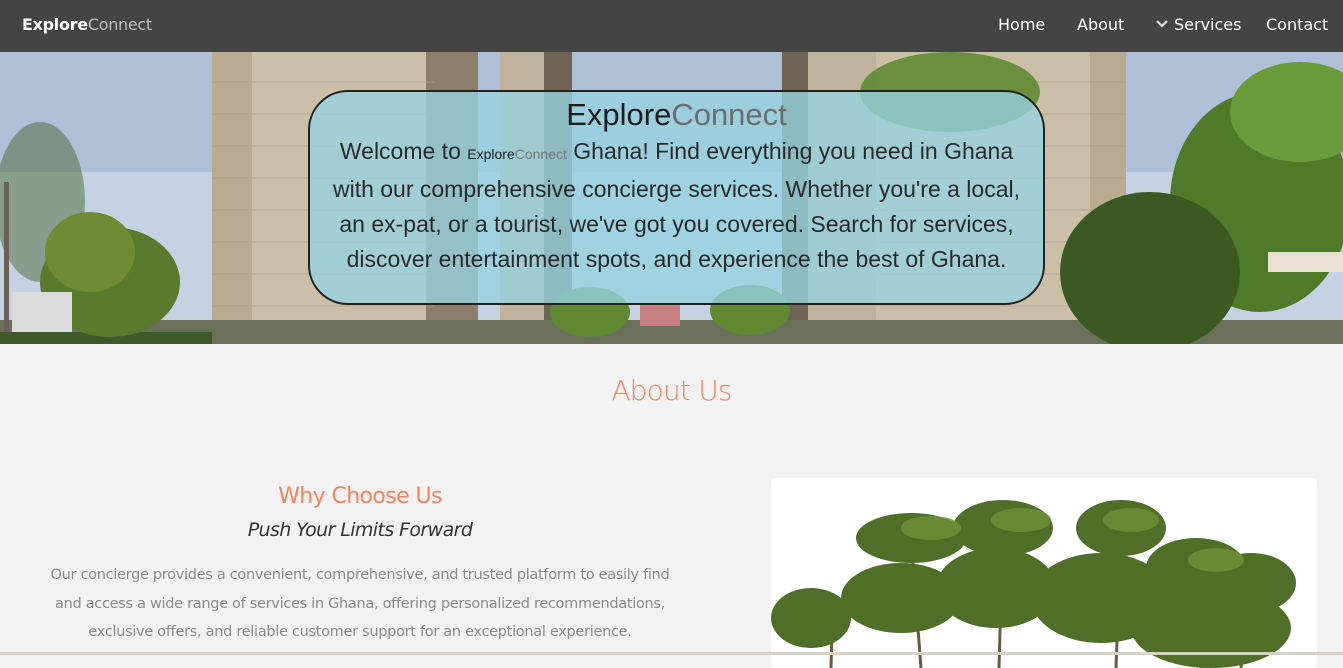  I want to click on why-choose-us-heading: Why Choose Us, so click(360, 496).